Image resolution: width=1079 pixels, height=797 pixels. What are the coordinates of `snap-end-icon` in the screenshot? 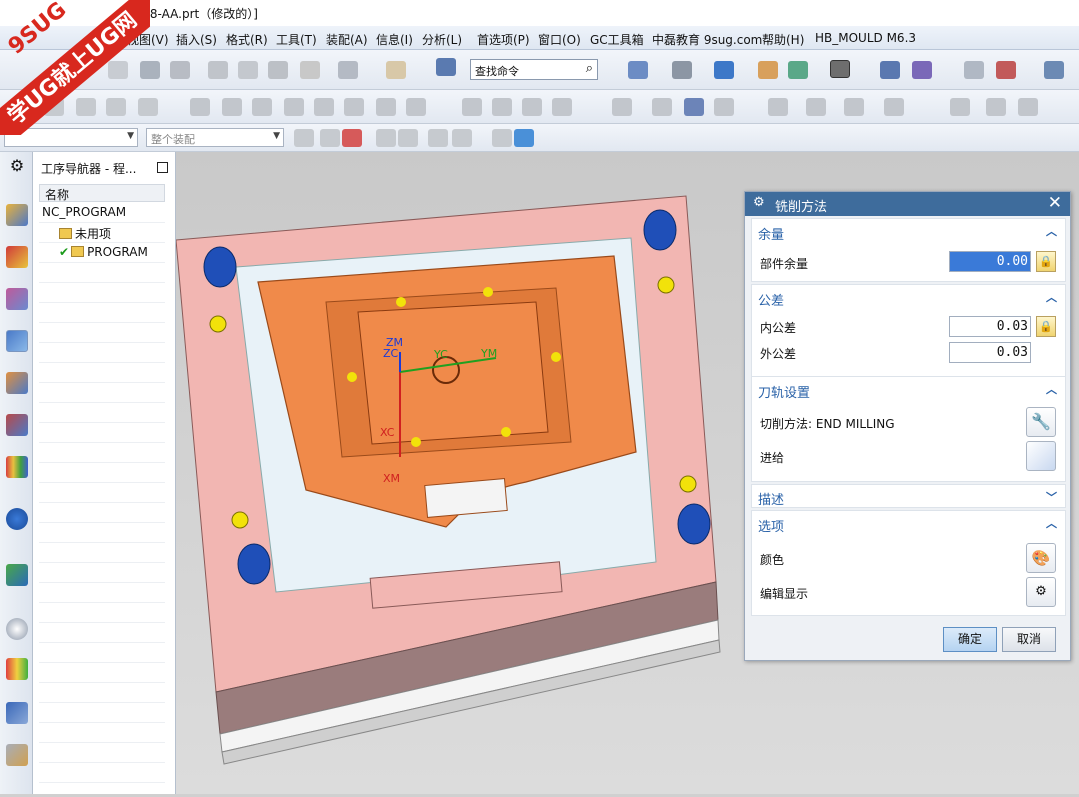 It's located at (352, 138).